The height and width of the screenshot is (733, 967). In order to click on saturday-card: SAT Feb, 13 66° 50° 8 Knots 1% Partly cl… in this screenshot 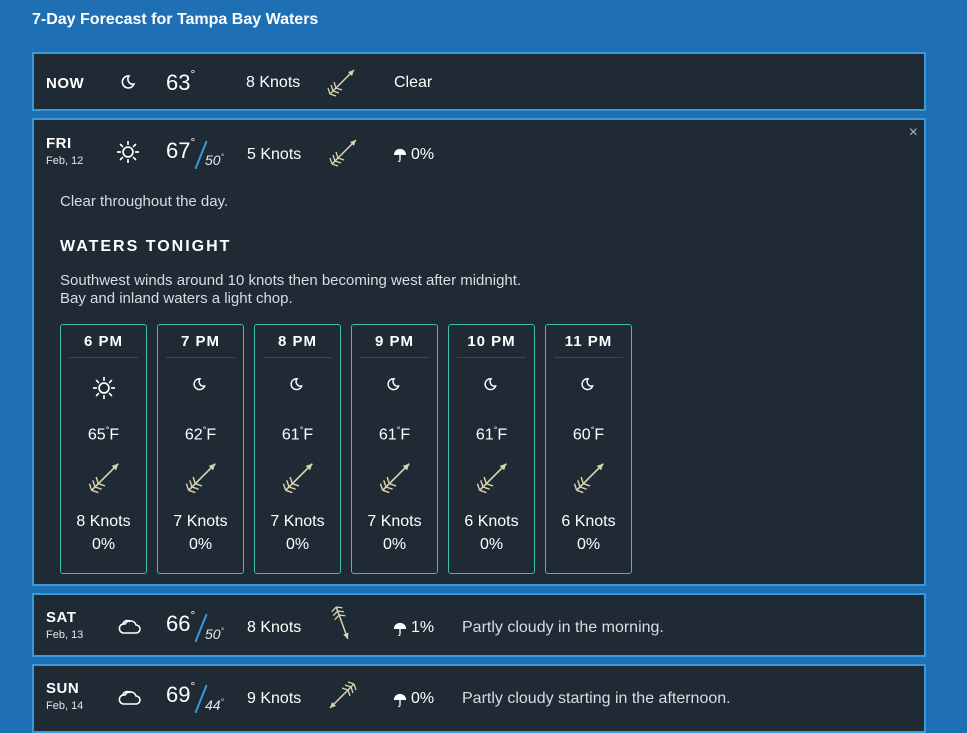, I will do `click(479, 625)`.